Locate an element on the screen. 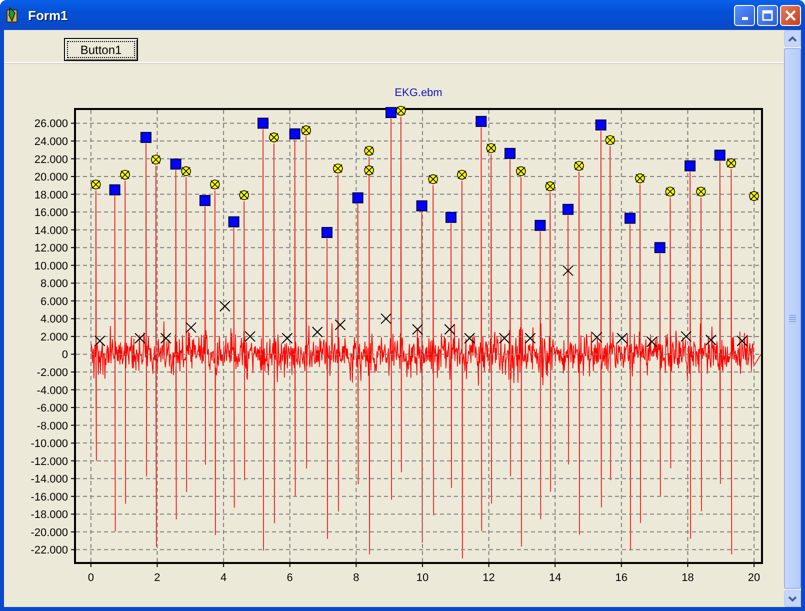 Image resolution: width=805 pixels, height=611 pixels. axis-tick-label: 14 is located at coordinates (555, 578).